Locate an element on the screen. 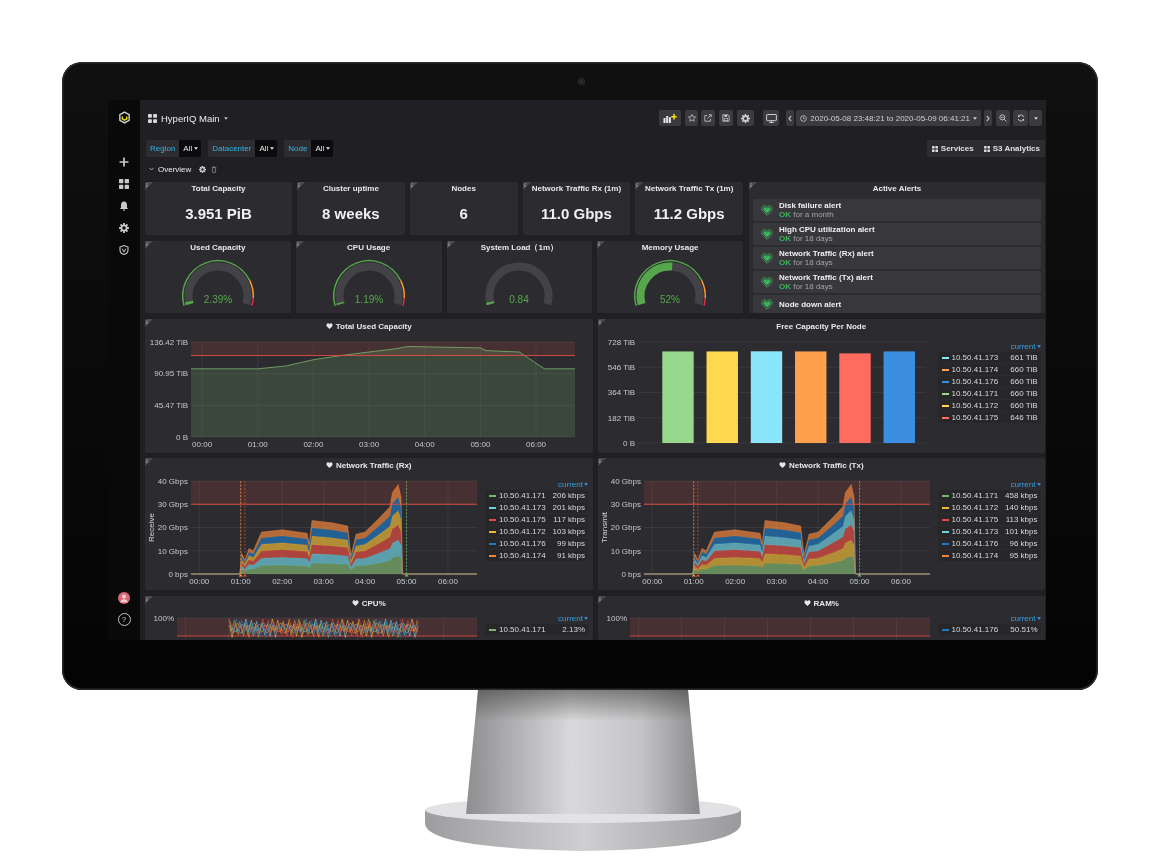 The width and height of the screenshot is (1176, 858). variable-label: Datacenter is located at coordinates (232, 148).